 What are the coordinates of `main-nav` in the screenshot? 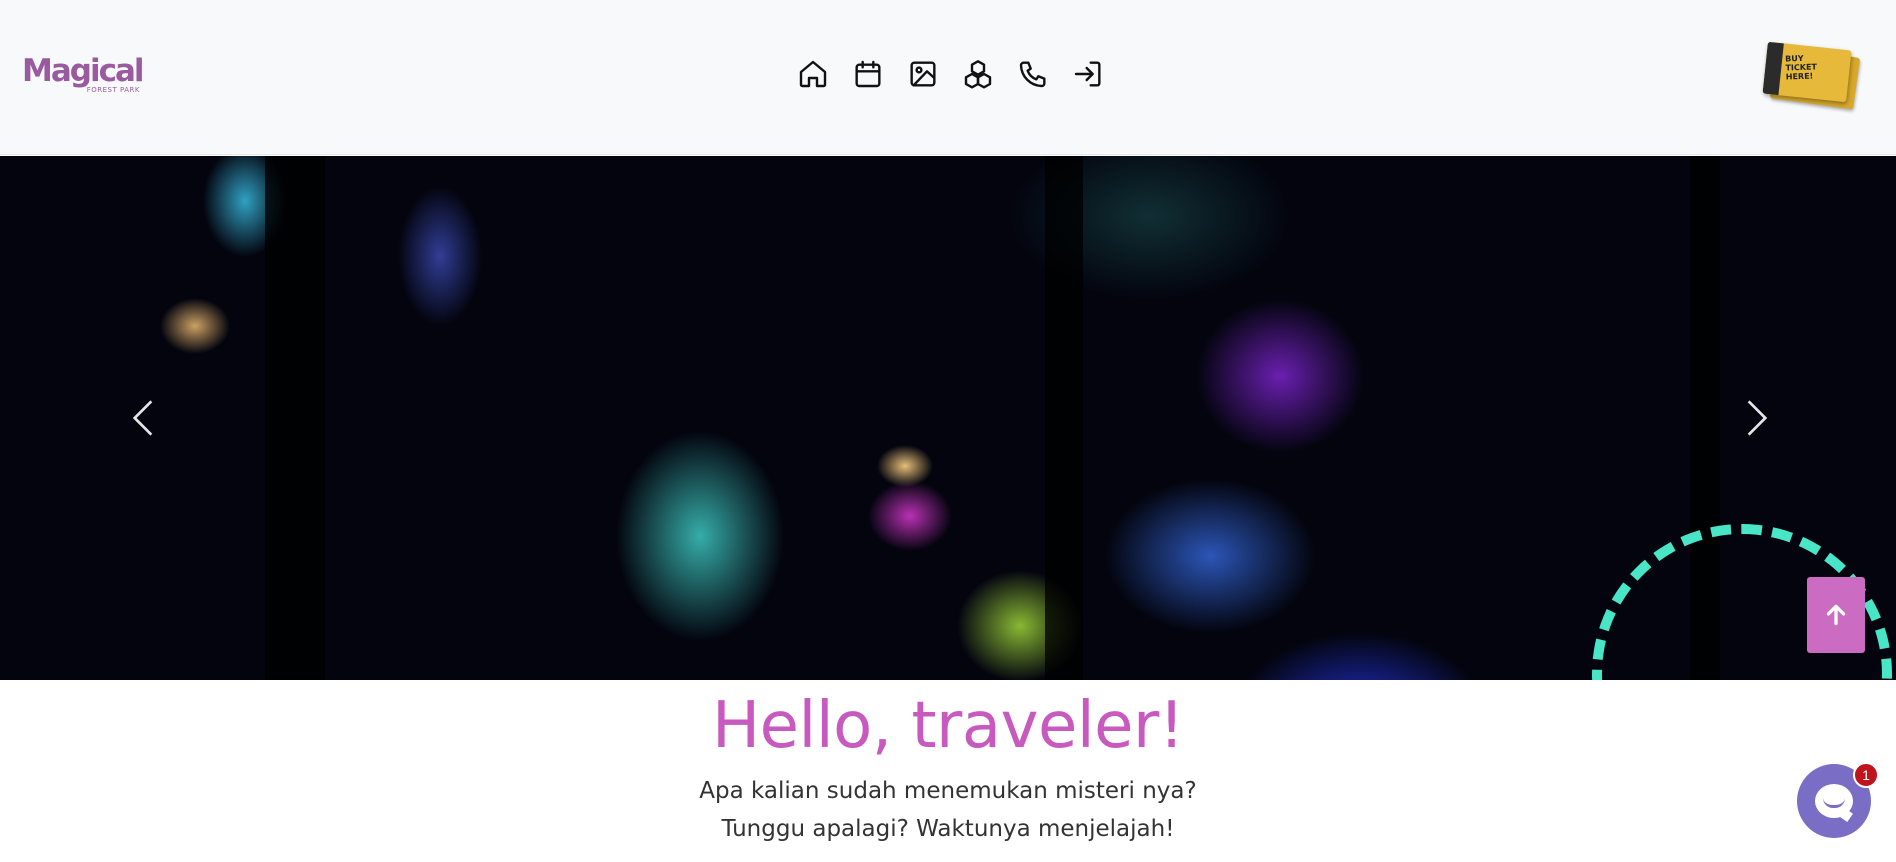 It's located at (950, 74).